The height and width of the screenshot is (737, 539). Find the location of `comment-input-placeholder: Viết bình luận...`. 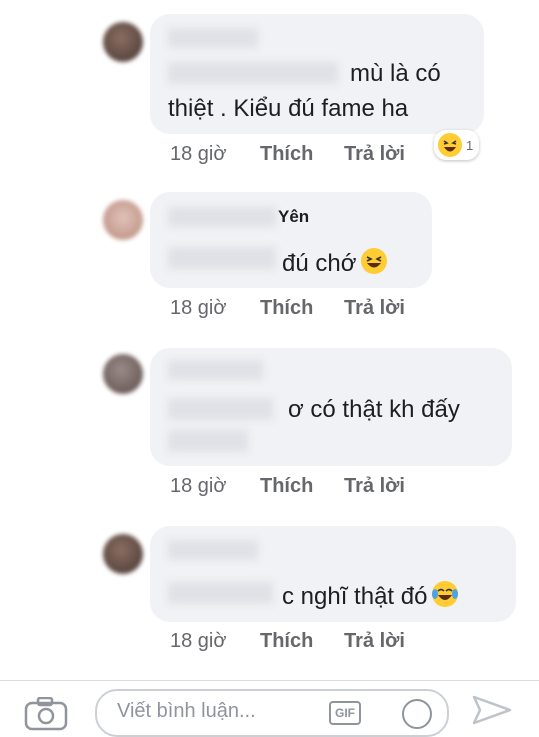

comment-input-placeholder: Viết bình luận... is located at coordinates (186, 711).